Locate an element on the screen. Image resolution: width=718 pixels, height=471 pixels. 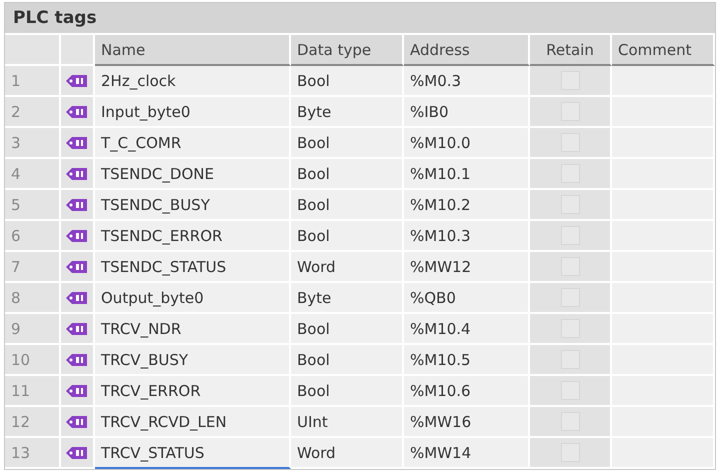
row-number: 1 is located at coordinates (33, 81).